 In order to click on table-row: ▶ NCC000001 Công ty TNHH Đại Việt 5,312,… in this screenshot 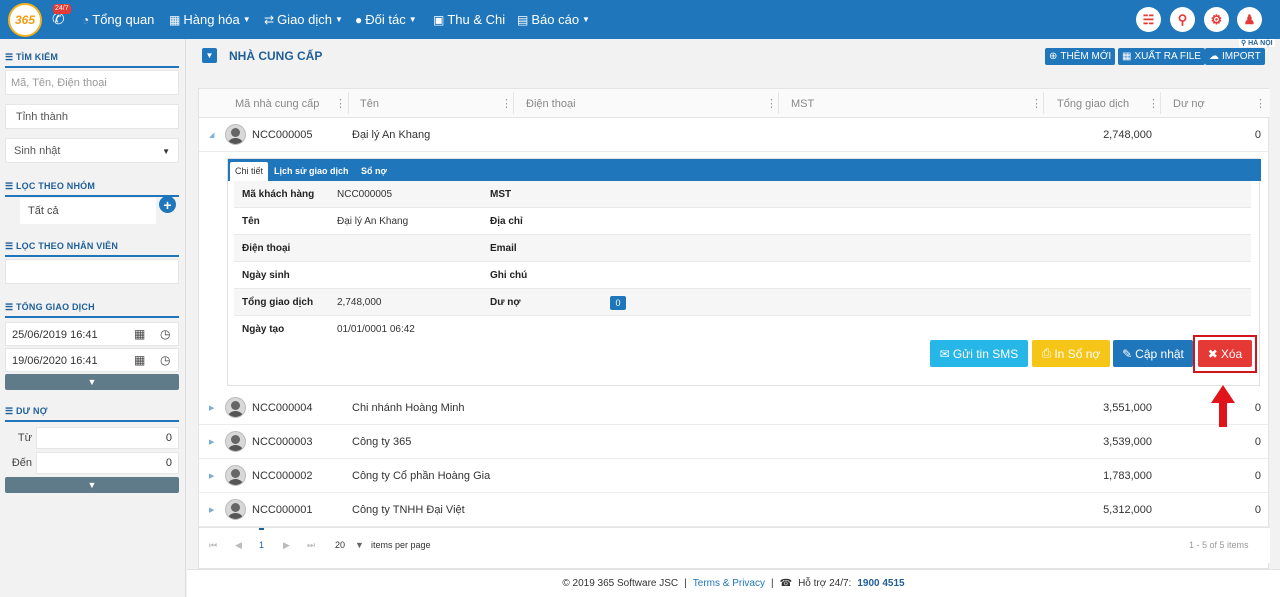, I will do `click(734, 510)`.